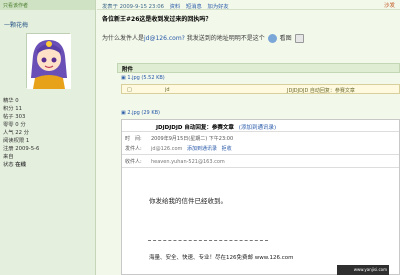  I want to click on mail-body: 你发给我的信件已经收到。, so click(188, 201).